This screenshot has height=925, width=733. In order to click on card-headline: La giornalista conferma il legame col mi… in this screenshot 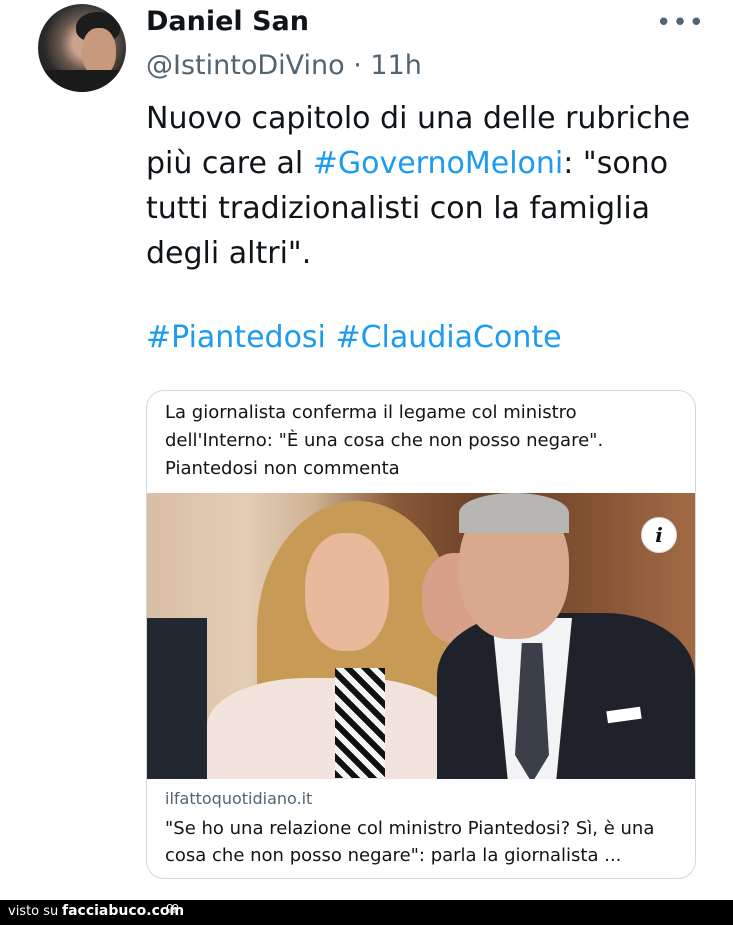, I will do `click(384, 440)`.